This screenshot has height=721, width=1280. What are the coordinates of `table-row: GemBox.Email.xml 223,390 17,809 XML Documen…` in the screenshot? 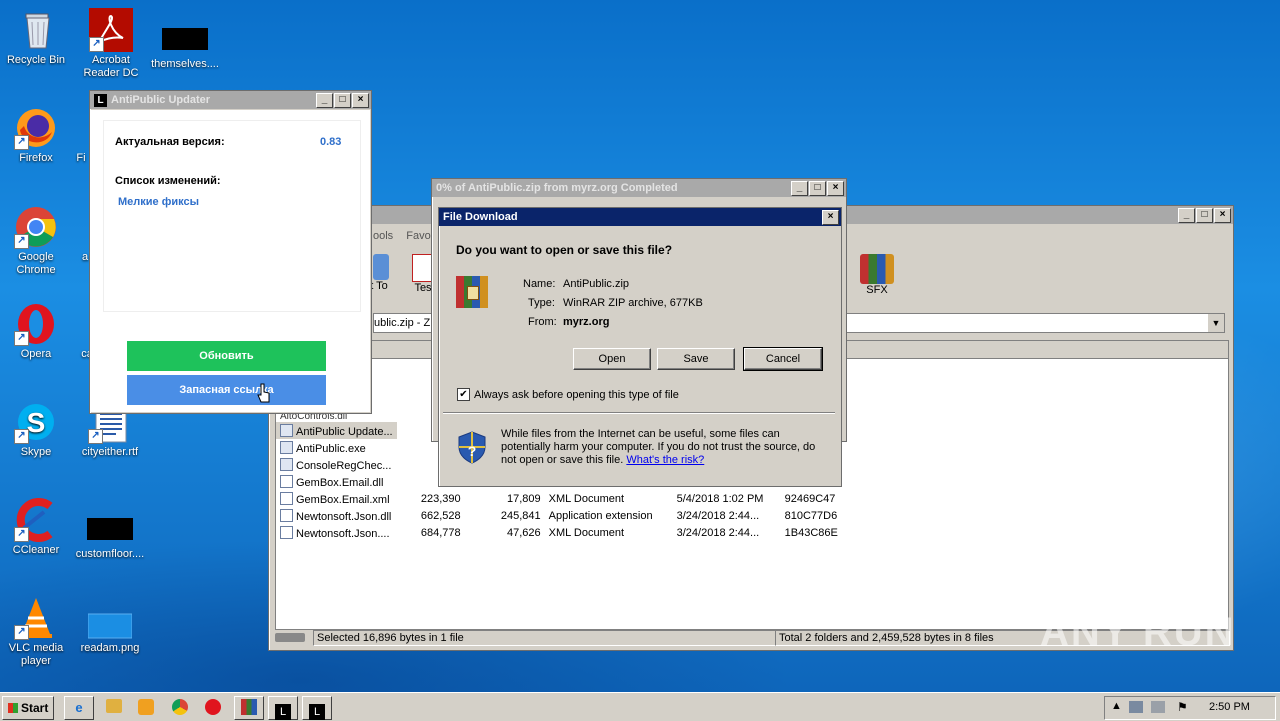 It's located at (559, 498).